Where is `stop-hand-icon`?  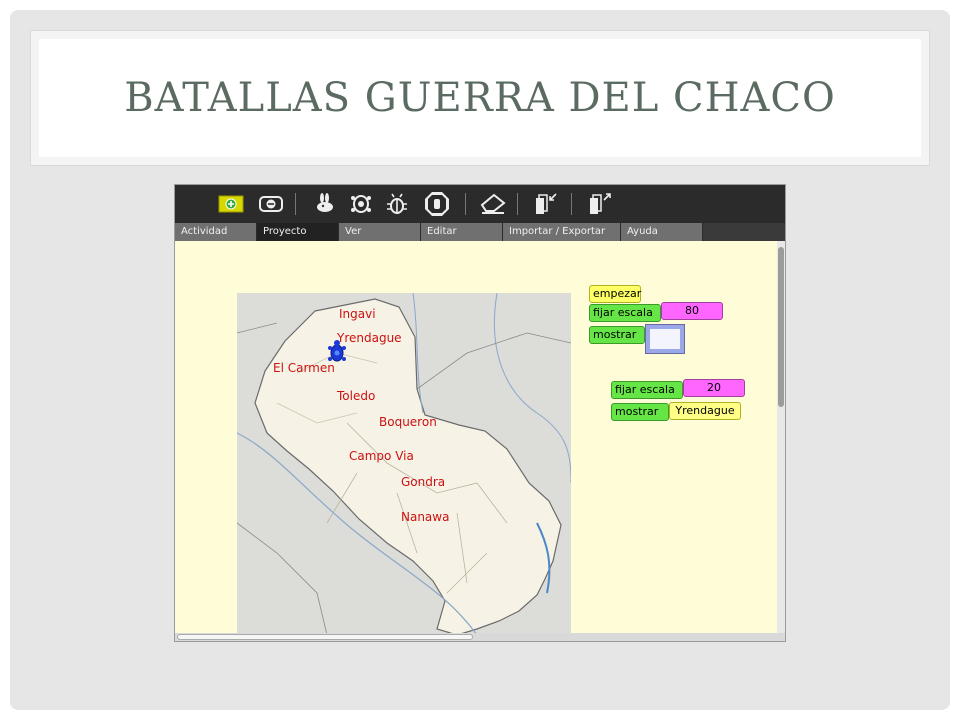 stop-hand-icon is located at coordinates (437, 204).